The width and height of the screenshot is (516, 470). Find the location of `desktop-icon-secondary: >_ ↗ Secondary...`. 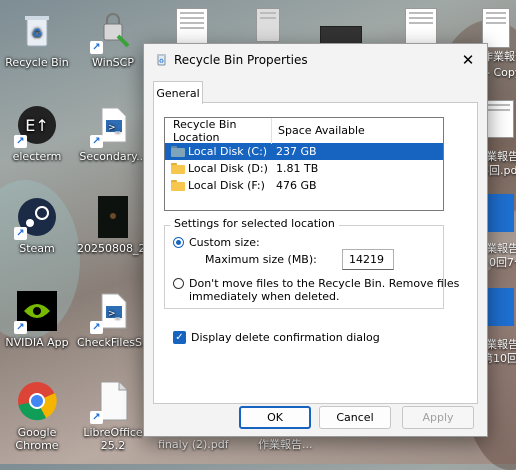

desktop-icon-secondary: >_ ↗ Secondary... is located at coordinates (113, 133).